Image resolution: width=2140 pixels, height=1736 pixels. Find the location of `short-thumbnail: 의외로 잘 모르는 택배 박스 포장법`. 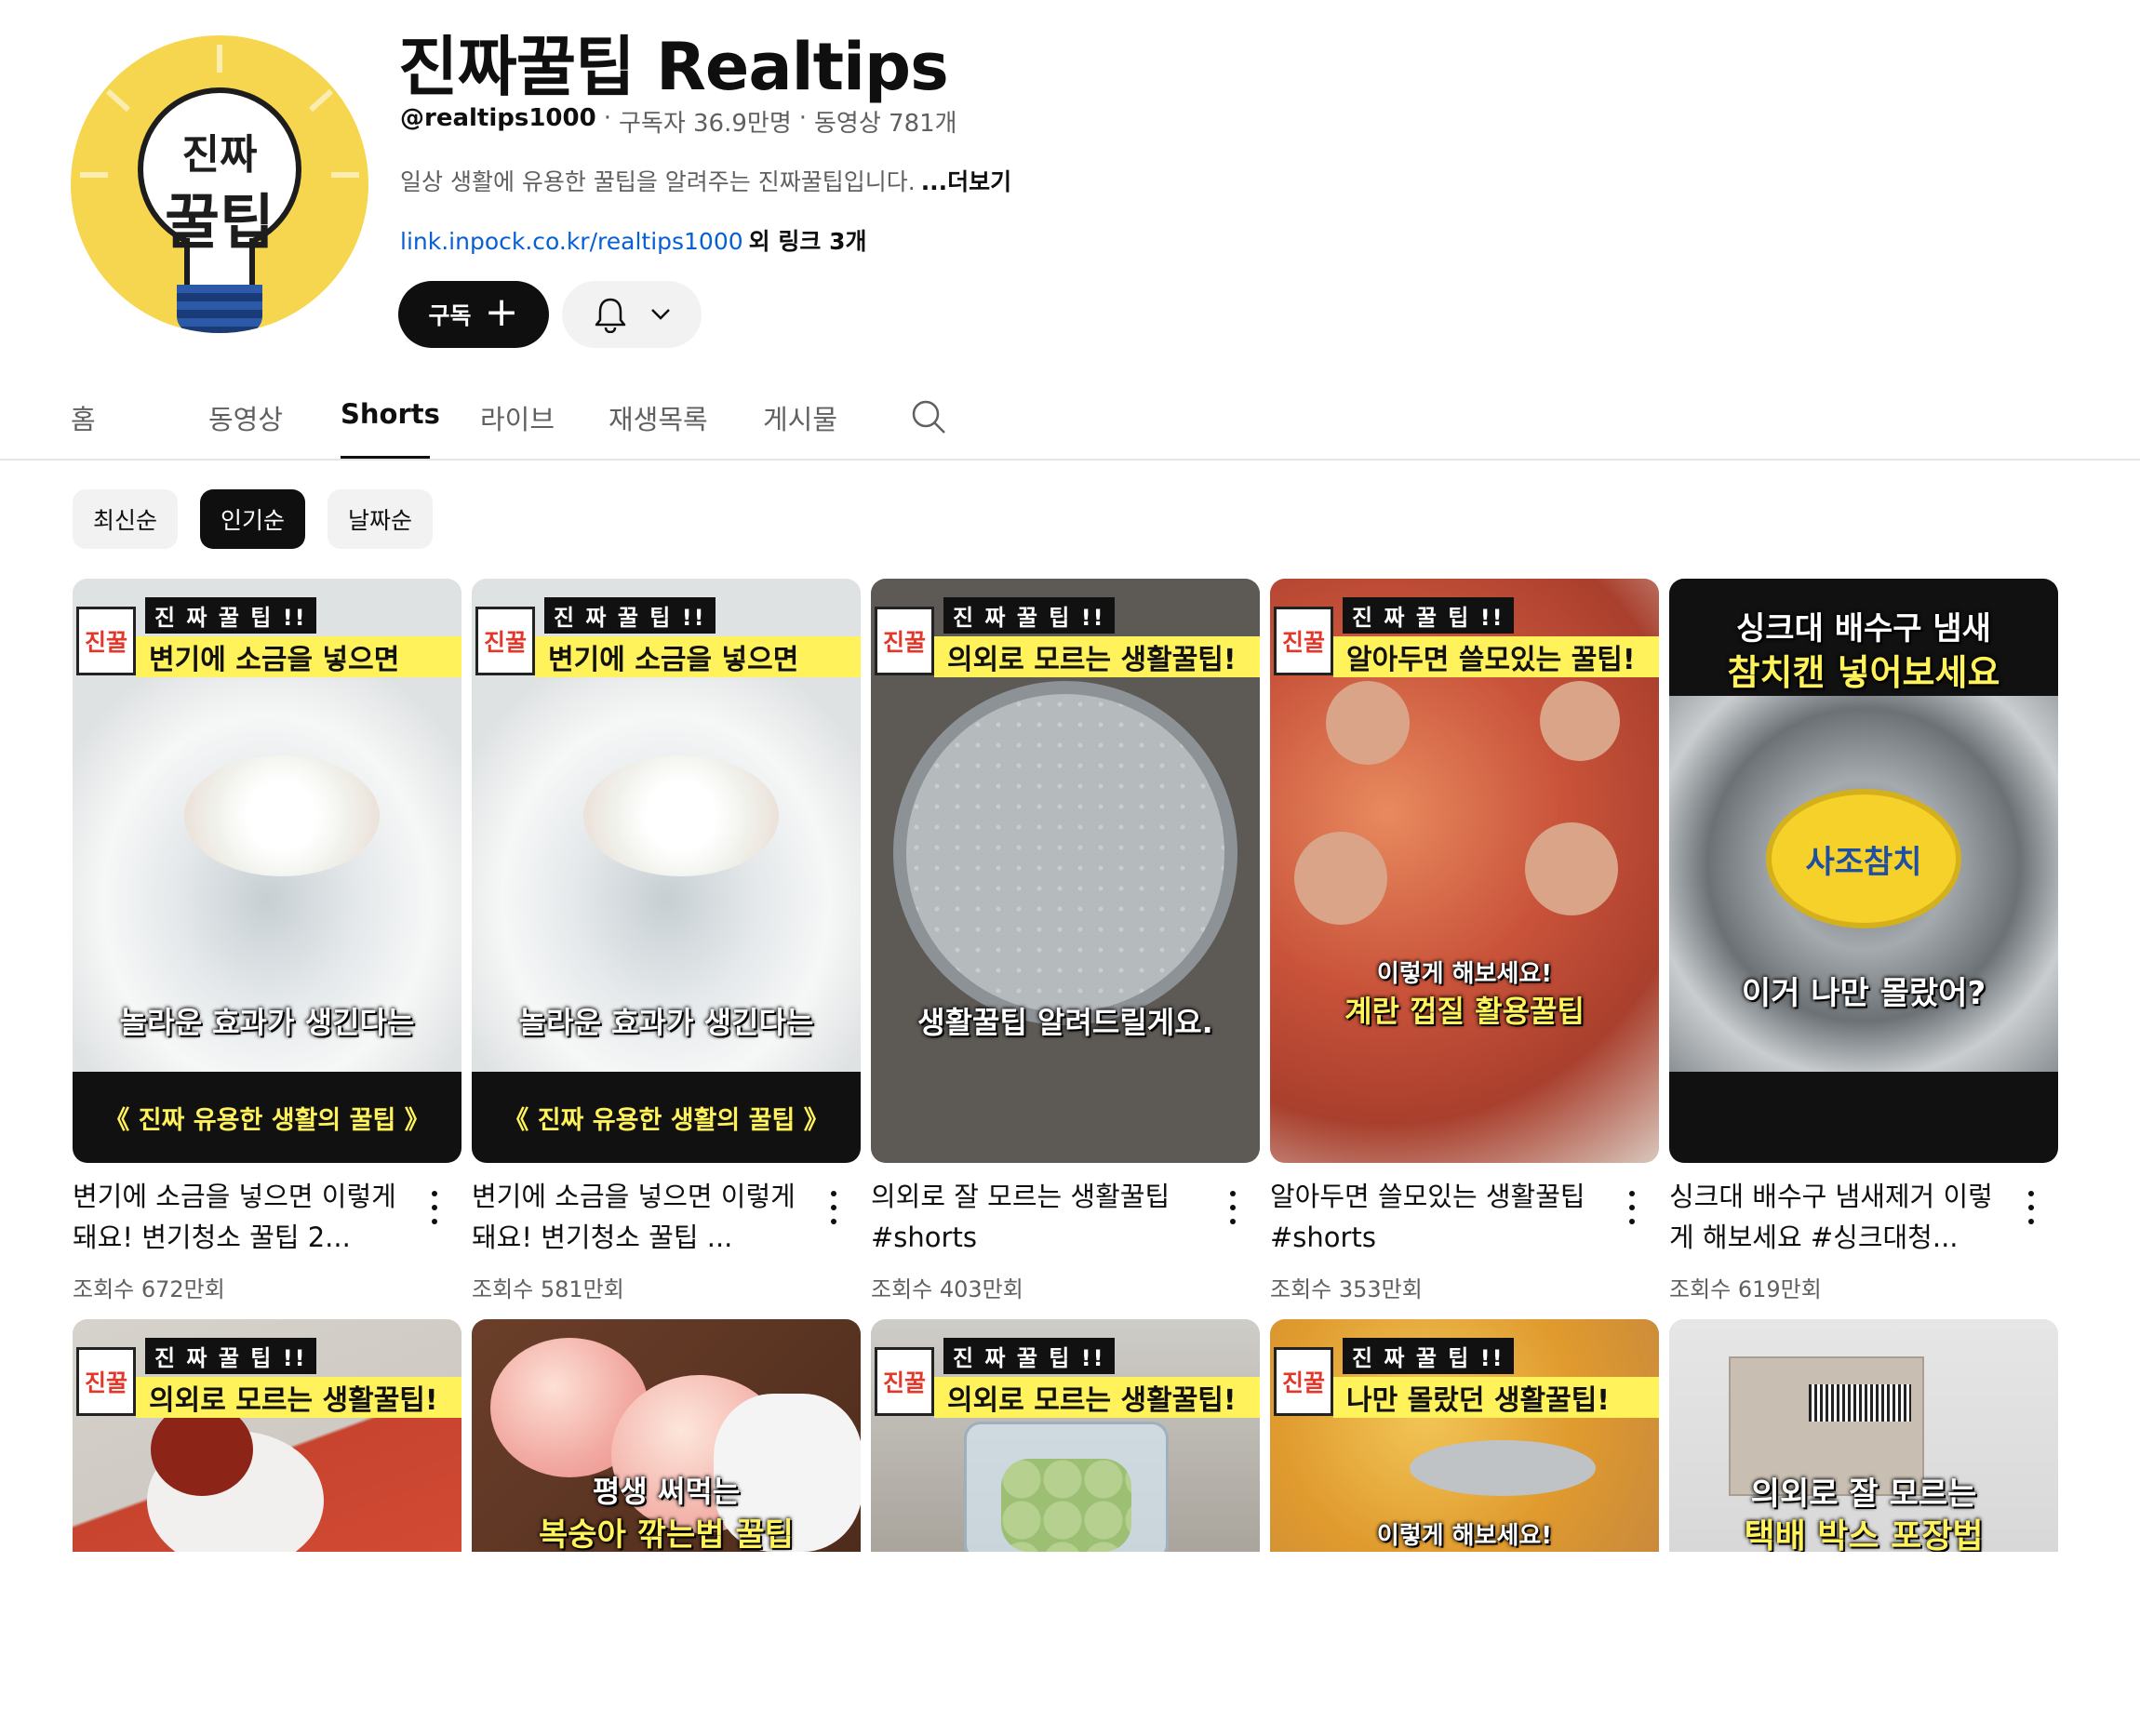

short-thumbnail: 의외로 잘 모르는 택배 박스 포장법 is located at coordinates (1863, 1436).